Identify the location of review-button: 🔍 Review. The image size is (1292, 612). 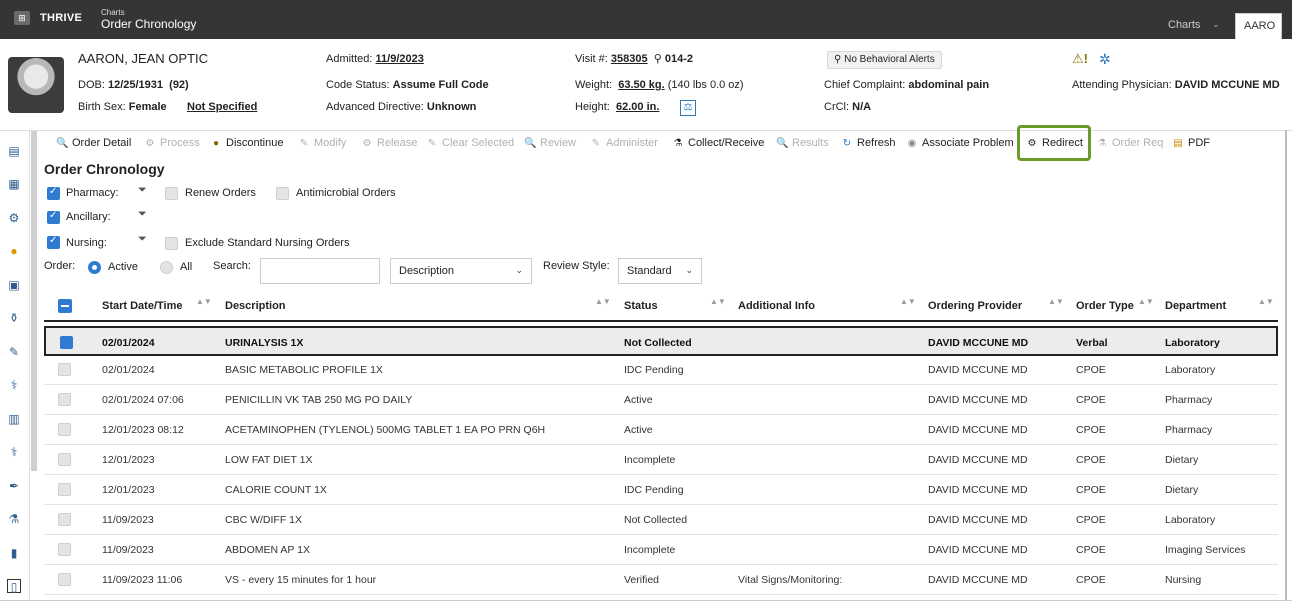
(550, 143).